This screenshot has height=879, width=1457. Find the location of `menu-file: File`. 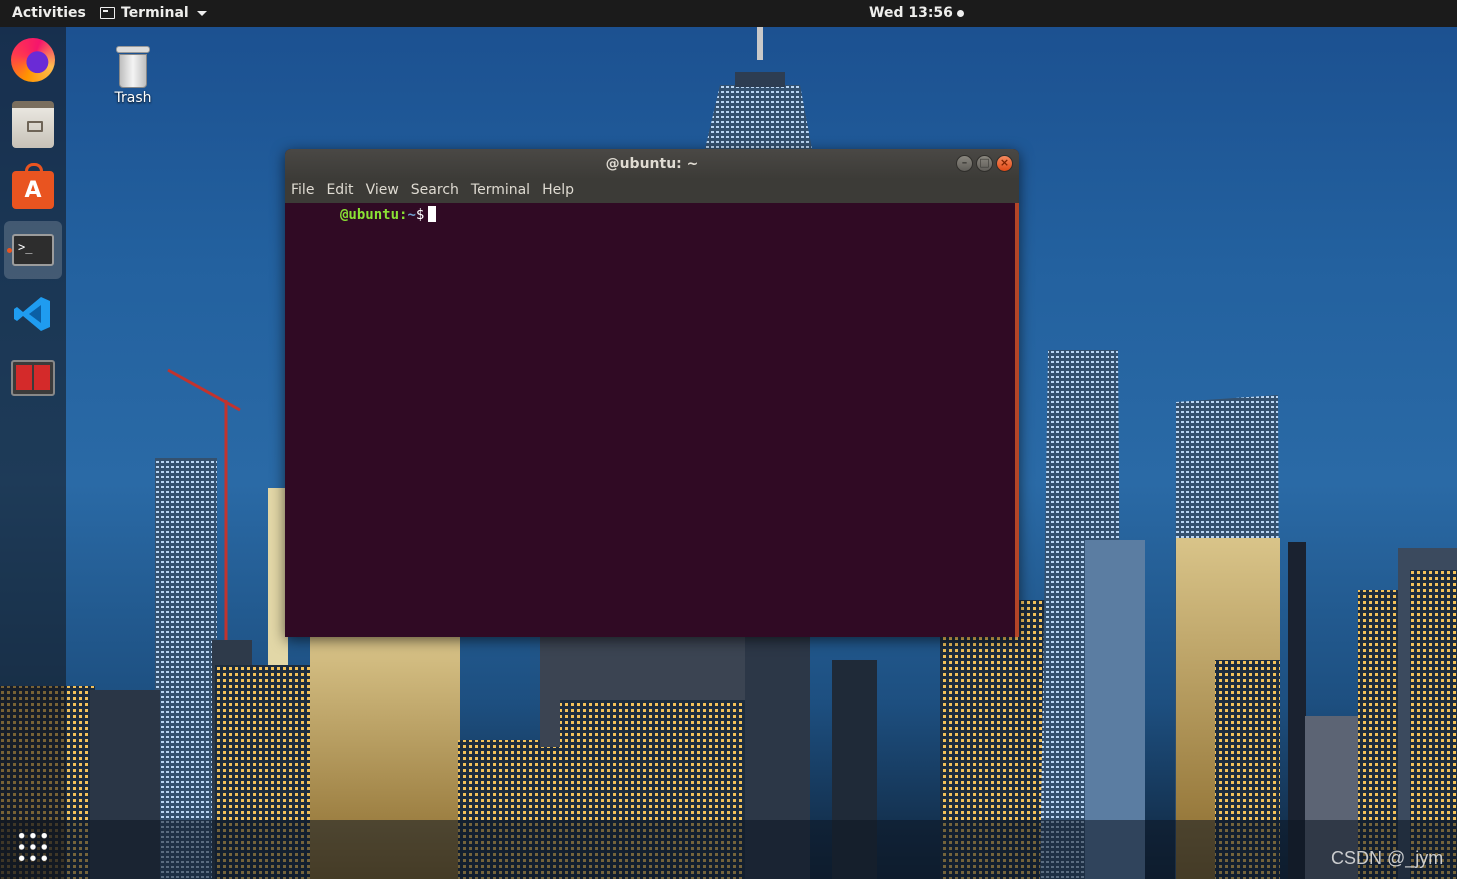

menu-file: File is located at coordinates (302, 191).